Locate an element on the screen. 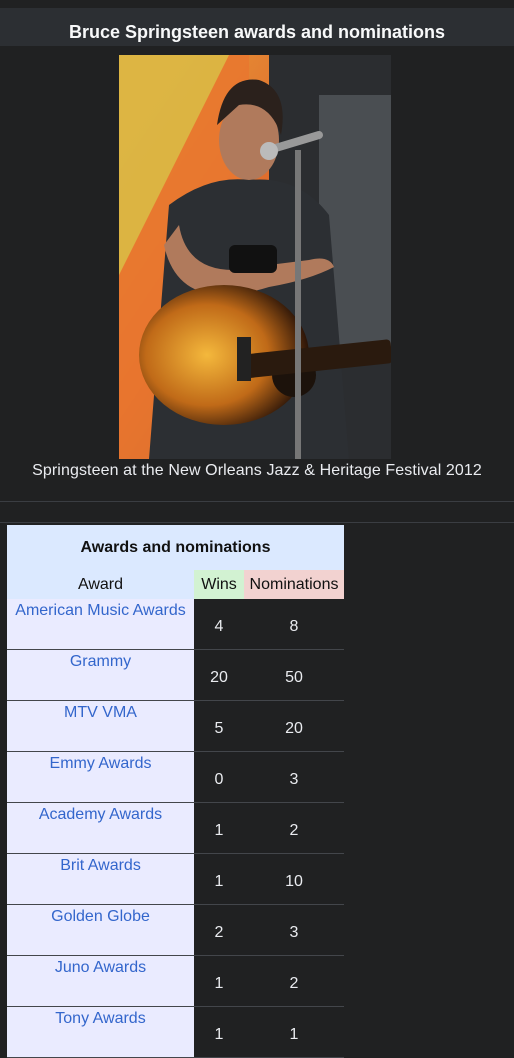 The height and width of the screenshot is (1058, 514). table-row: Grammy 20 50 is located at coordinates (175, 675).